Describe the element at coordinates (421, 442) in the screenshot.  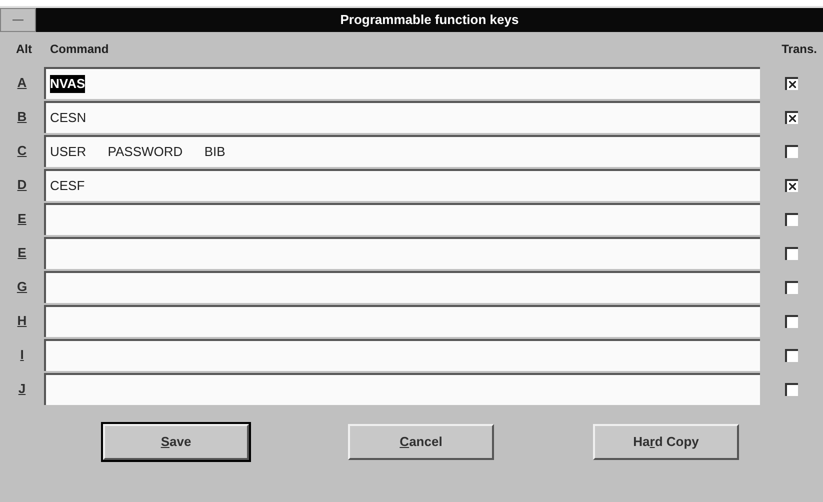
I see `dialog-button: Cancel` at that location.